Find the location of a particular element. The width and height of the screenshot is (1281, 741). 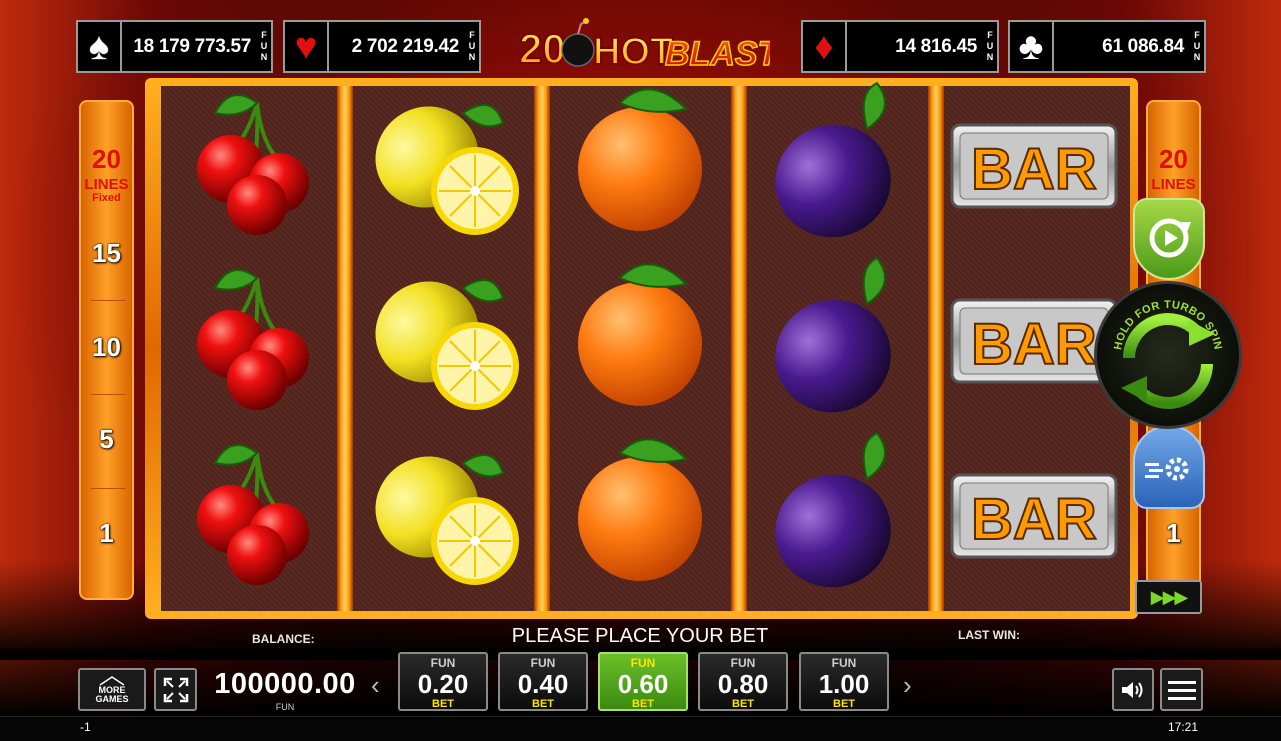

balance-label: BALANCE: is located at coordinates (283, 639).